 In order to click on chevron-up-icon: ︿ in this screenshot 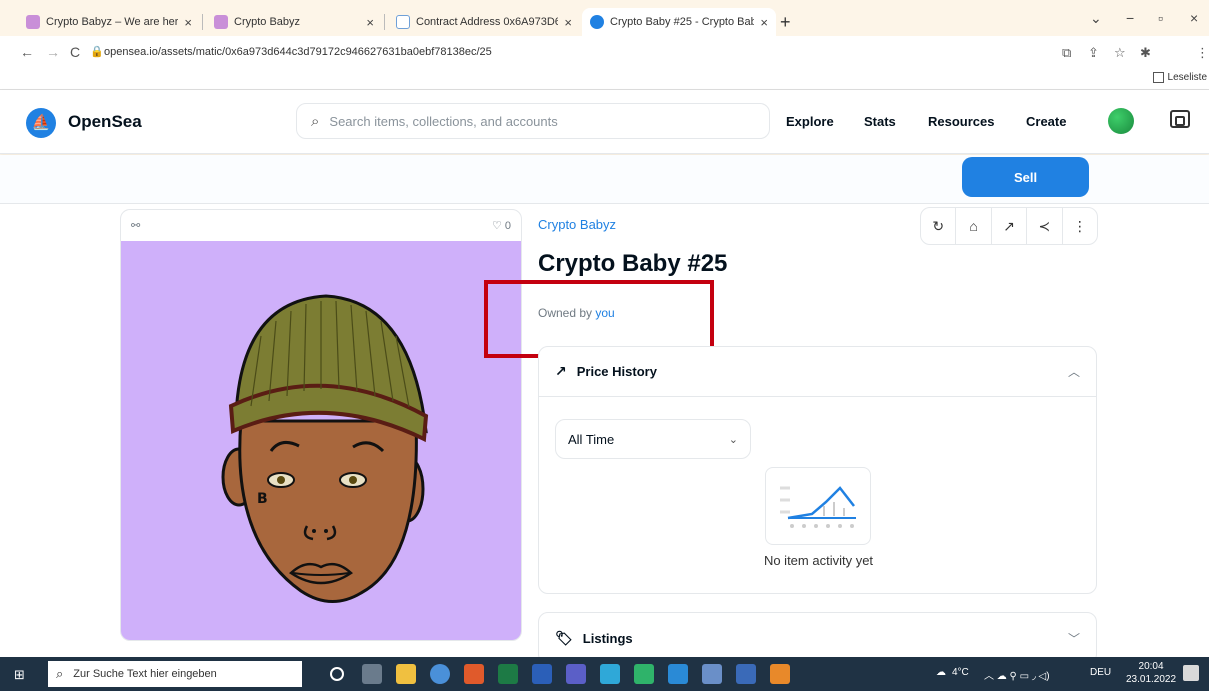, I will do `click(1074, 371)`.